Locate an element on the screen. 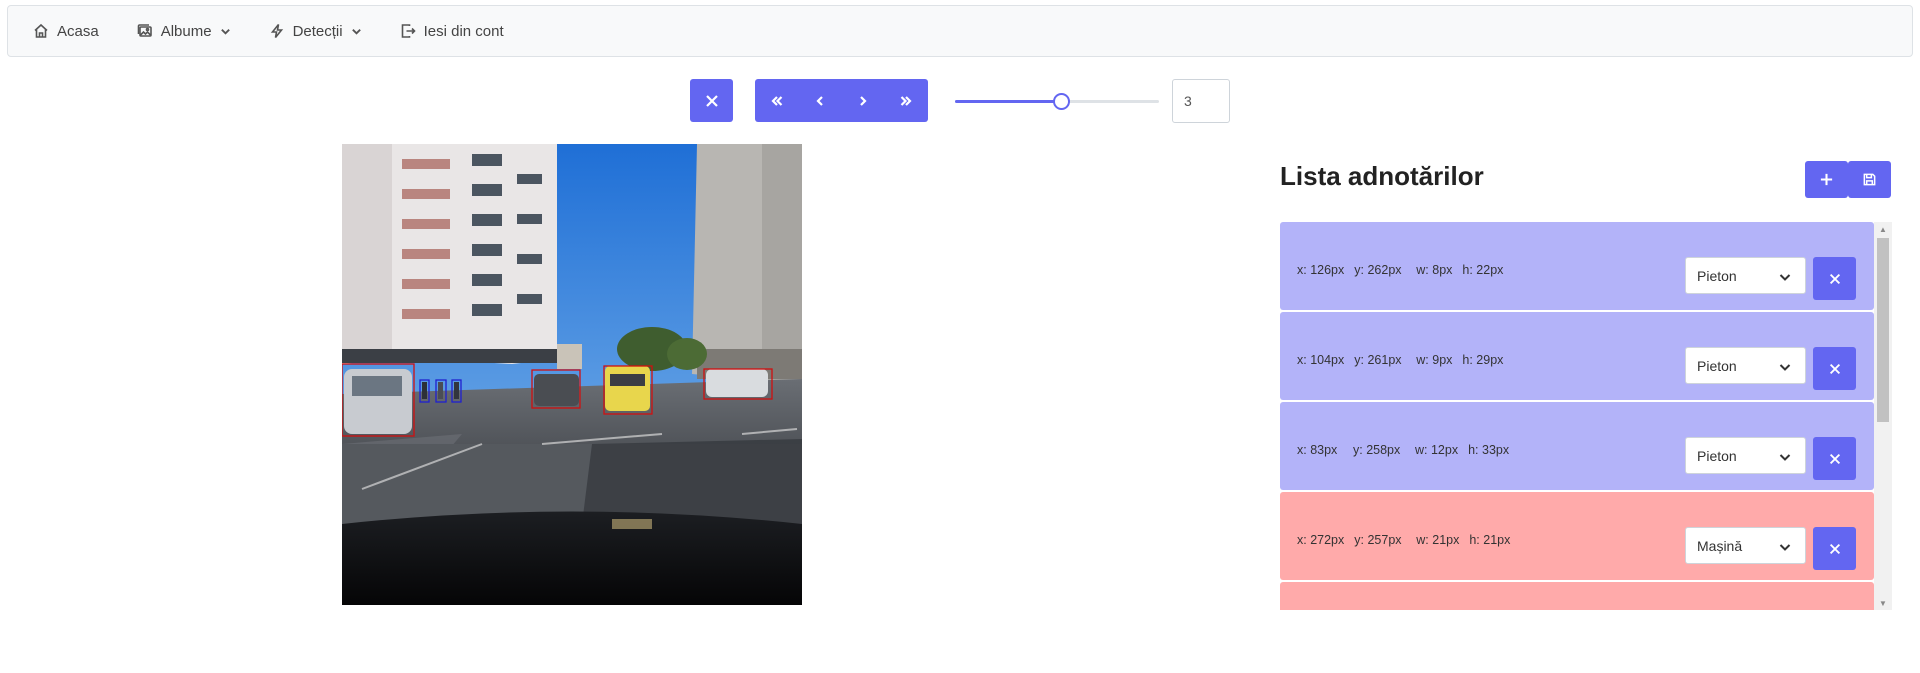 This screenshot has width=1920, height=673. coord-x: x: 272px is located at coordinates (1321, 540).